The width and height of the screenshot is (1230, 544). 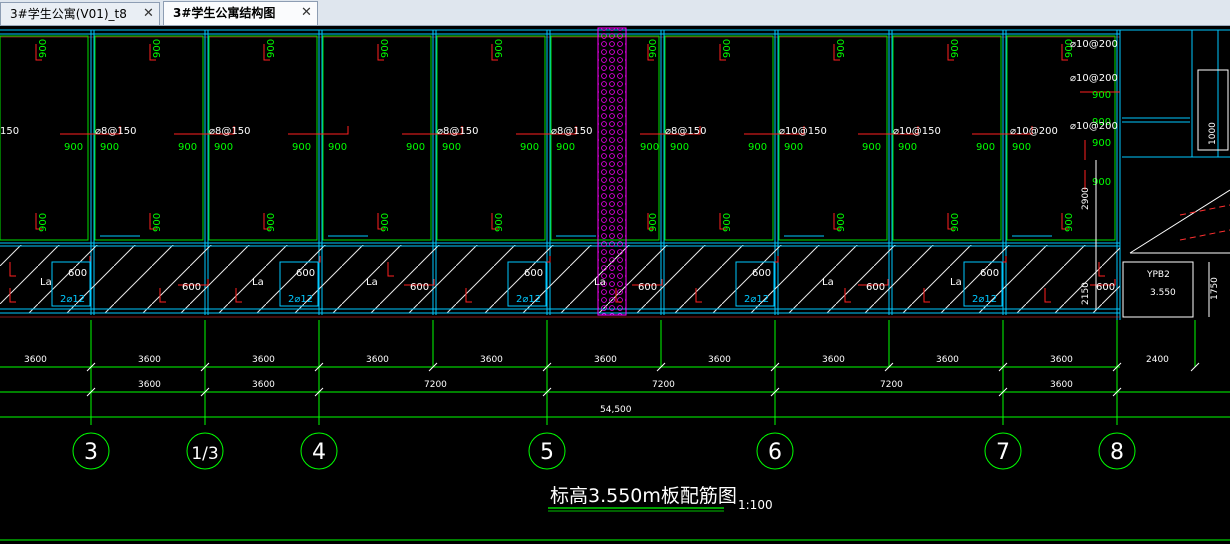 What do you see at coordinates (1003, 452) in the screenshot?
I see `axis-label: 7` at bounding box center [1003, 452].